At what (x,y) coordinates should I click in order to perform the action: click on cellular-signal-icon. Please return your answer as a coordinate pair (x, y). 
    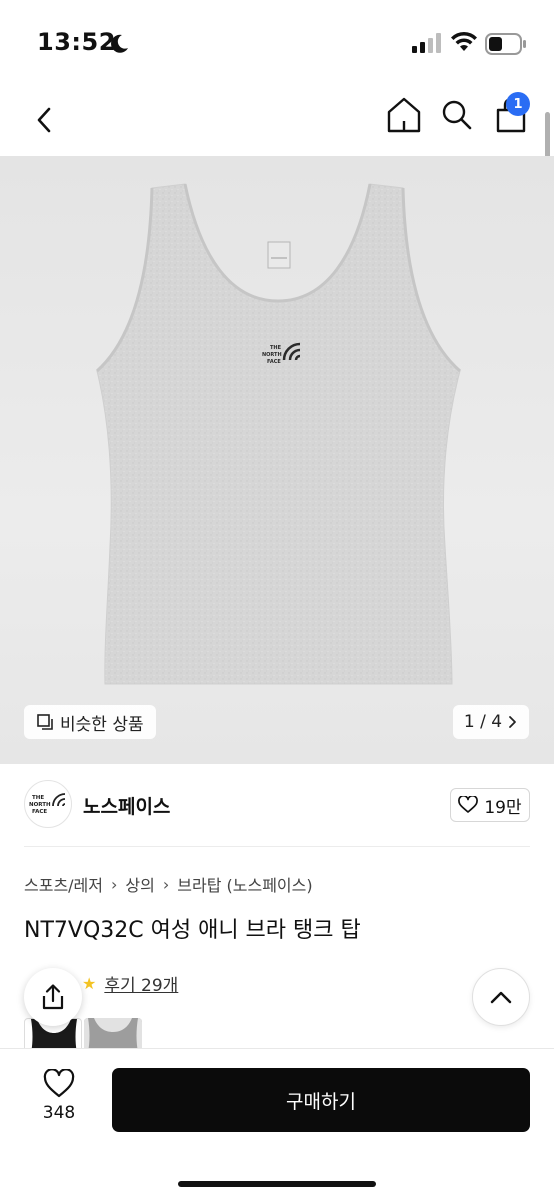
    Looking at the image, I should click on (426, 43).